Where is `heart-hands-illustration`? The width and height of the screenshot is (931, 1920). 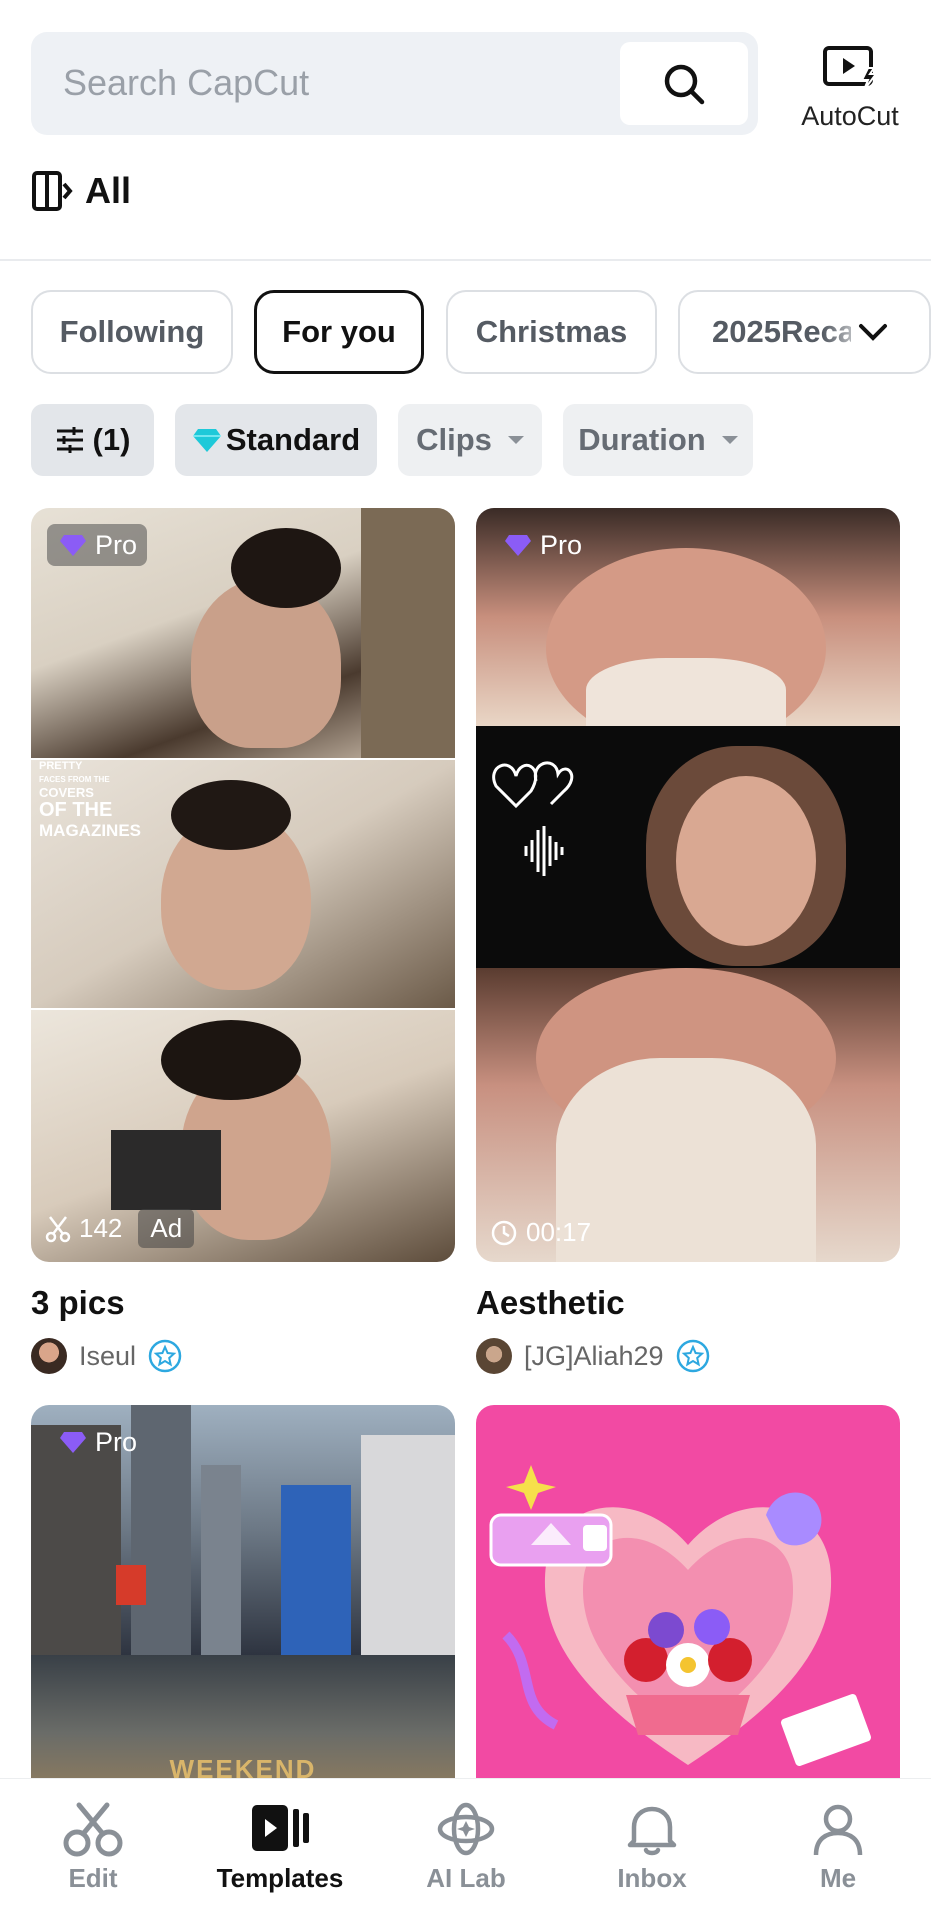 heart-hands-illustration is located at coordinates (680, 1616).